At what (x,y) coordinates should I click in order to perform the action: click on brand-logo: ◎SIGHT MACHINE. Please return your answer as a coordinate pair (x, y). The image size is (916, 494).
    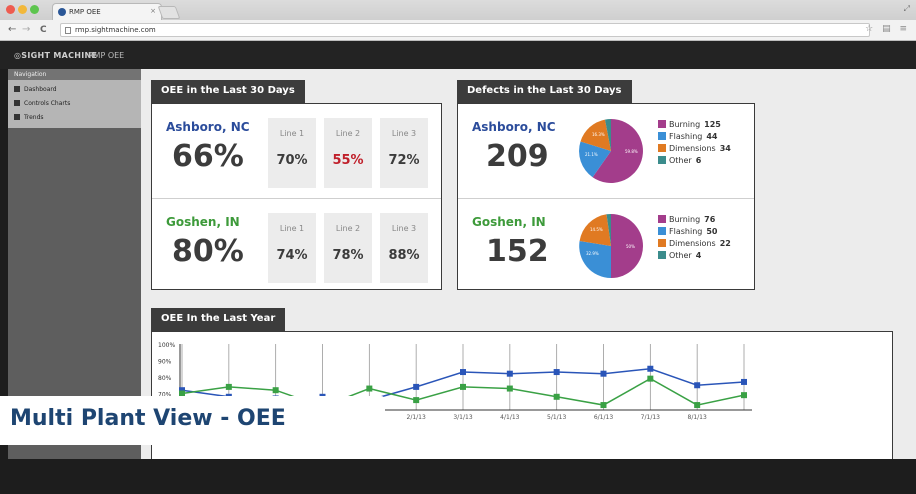
    Looking at the image, I should click on (55, 55).